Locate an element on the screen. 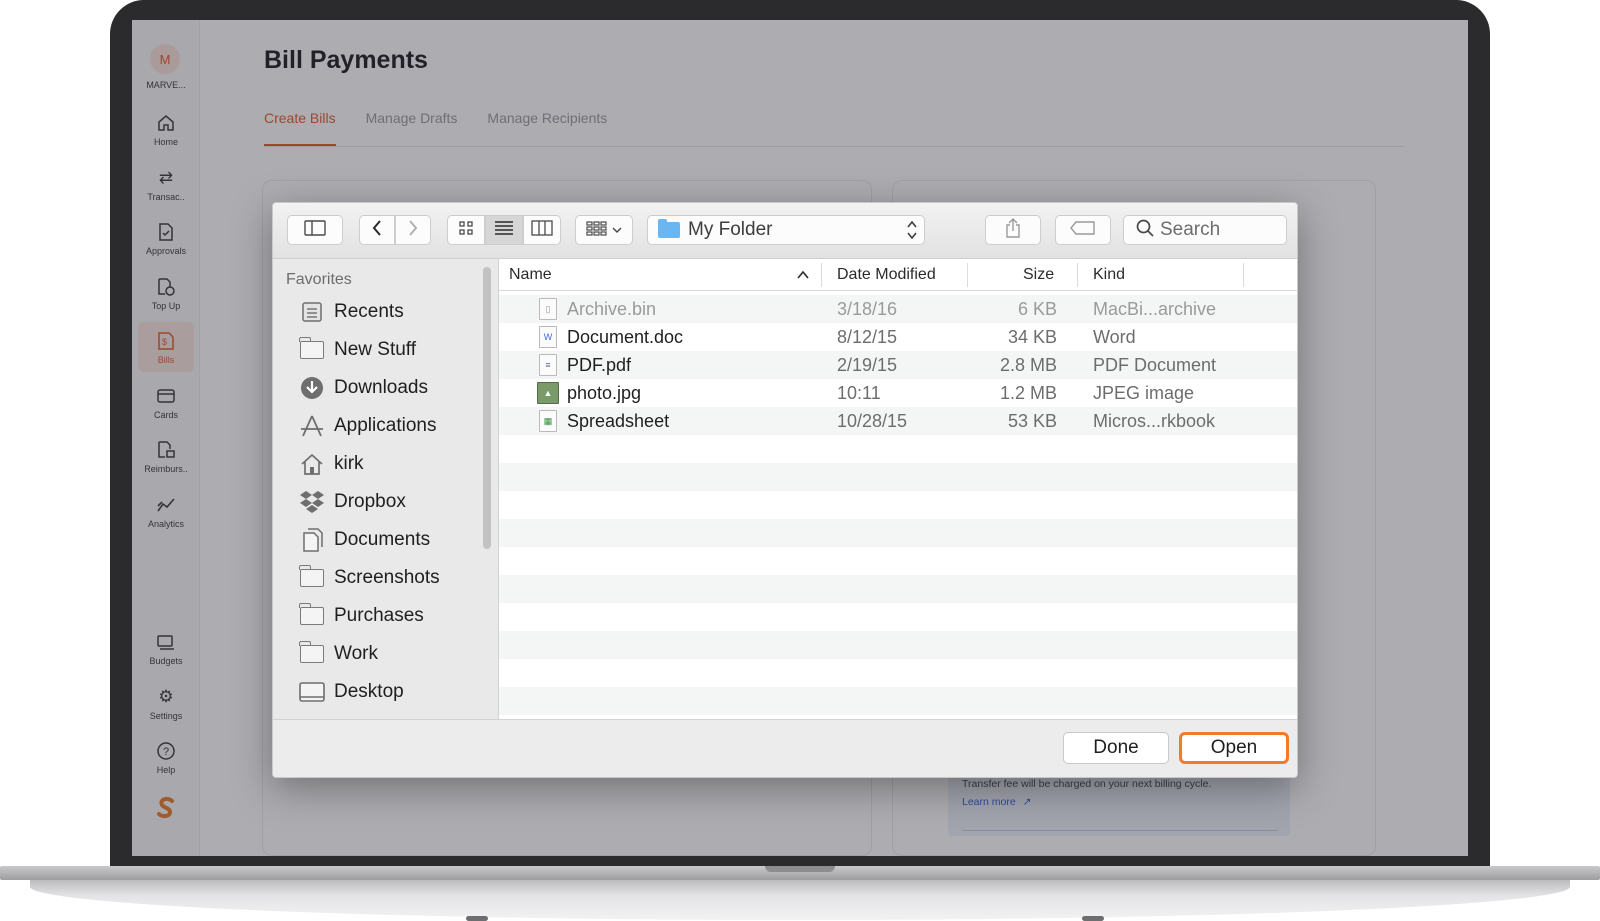  column-header-kind: Kind is located at coordinates (1109, 275).